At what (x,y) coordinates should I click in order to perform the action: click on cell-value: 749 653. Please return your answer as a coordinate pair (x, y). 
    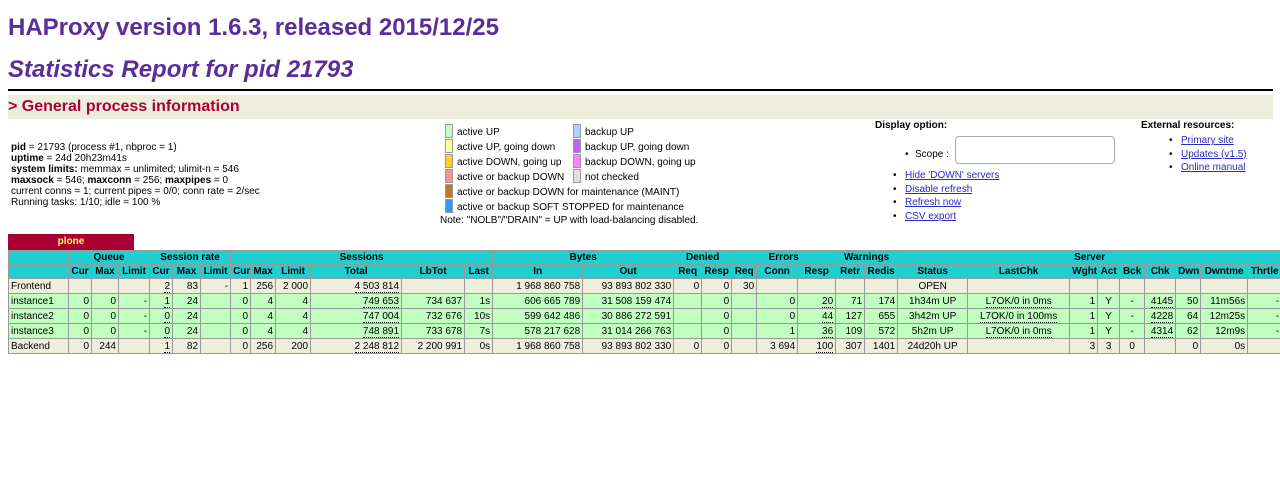
    Looking at the image, I should click on (381, 301).